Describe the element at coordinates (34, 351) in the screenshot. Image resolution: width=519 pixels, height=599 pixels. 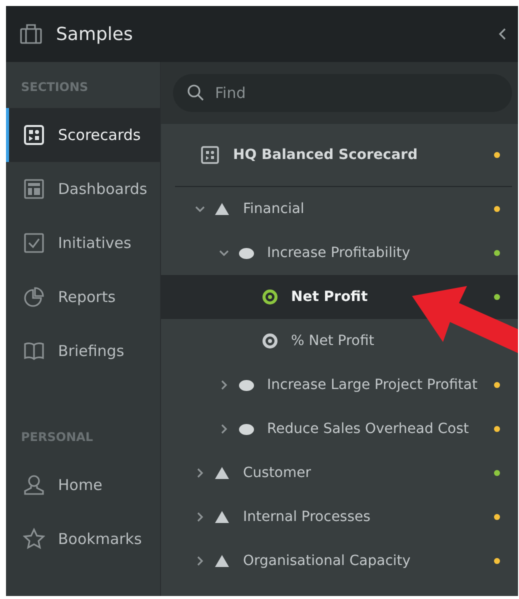
I see `book-icon` at that location.